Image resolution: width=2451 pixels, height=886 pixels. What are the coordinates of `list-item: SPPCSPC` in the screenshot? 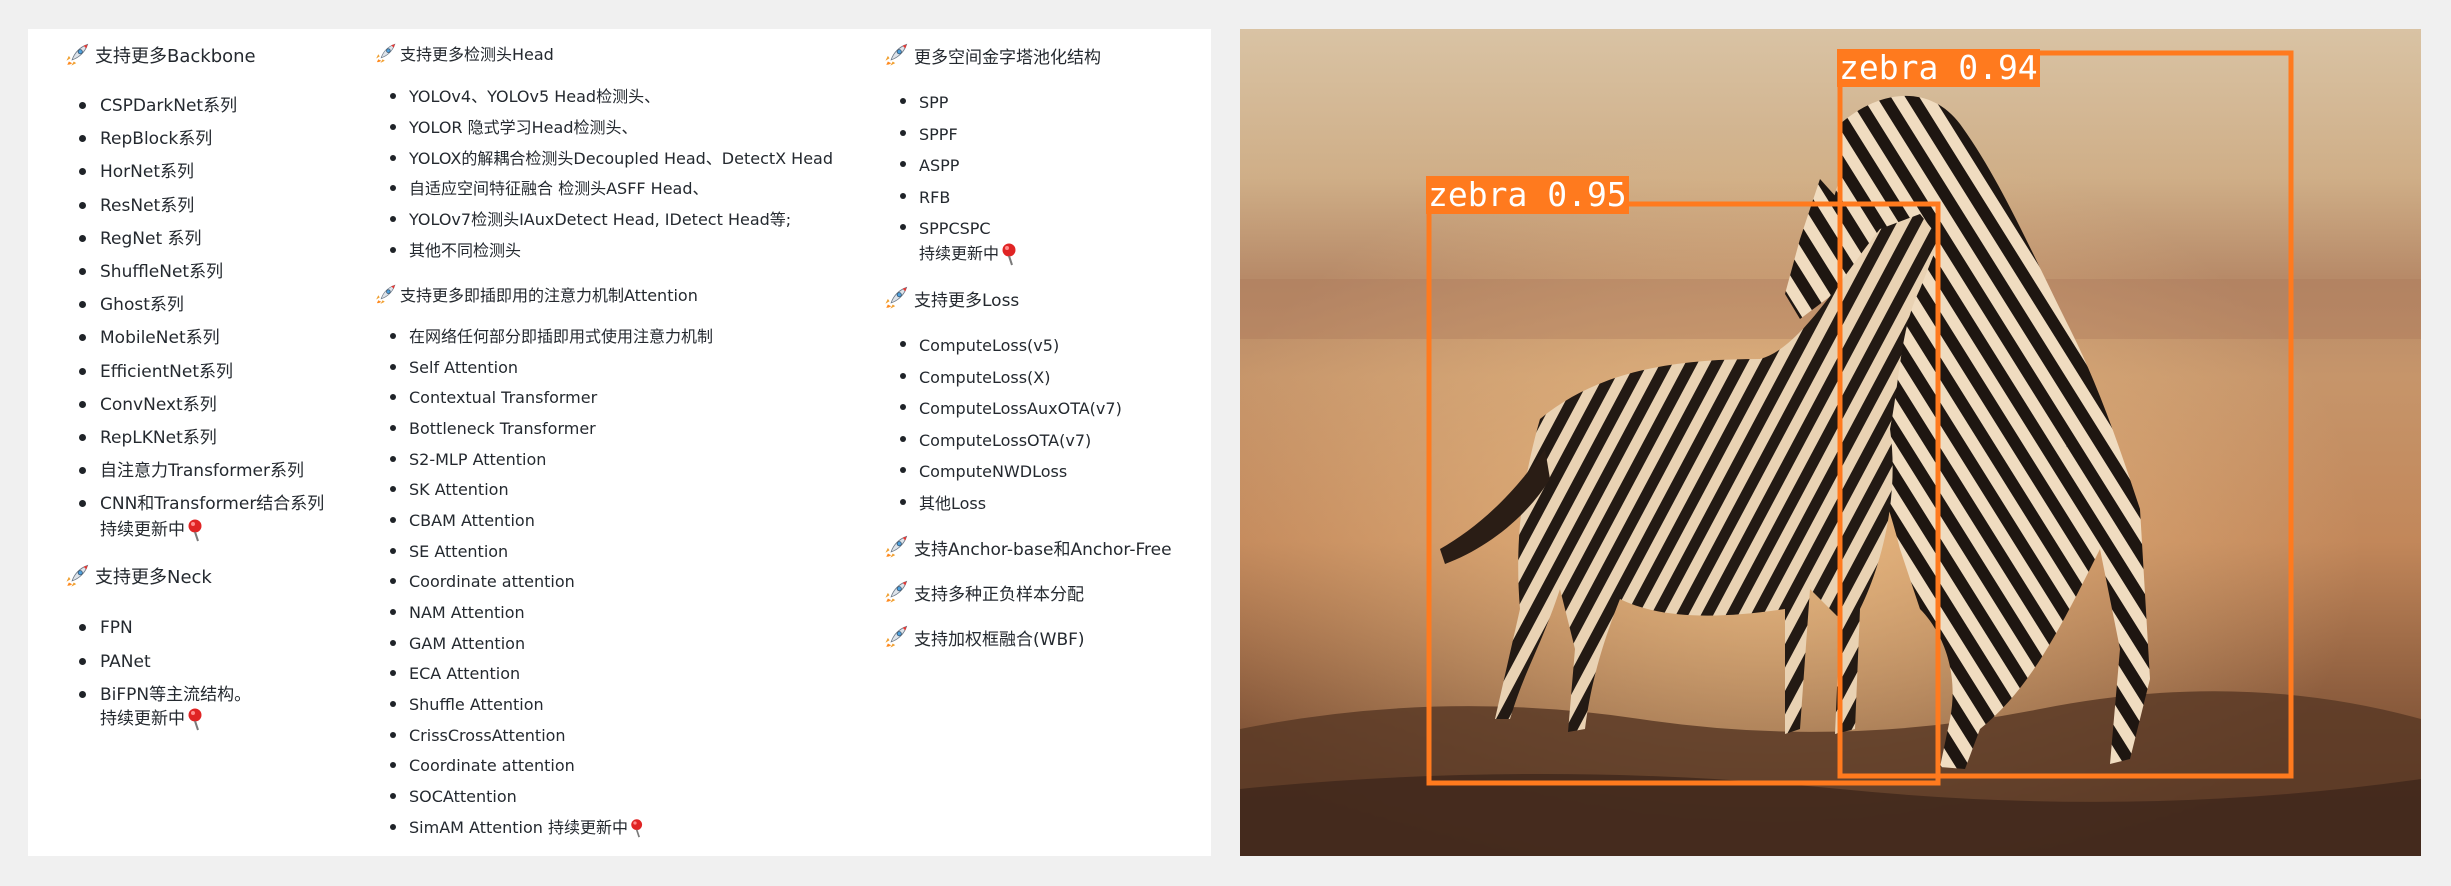 It's located at (937, 229).